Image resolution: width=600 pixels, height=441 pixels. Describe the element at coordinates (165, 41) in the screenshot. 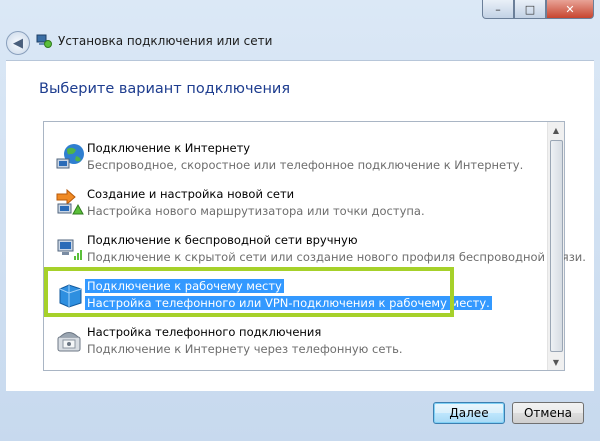

I see `window-title: Установка подключения или сети` at that location.